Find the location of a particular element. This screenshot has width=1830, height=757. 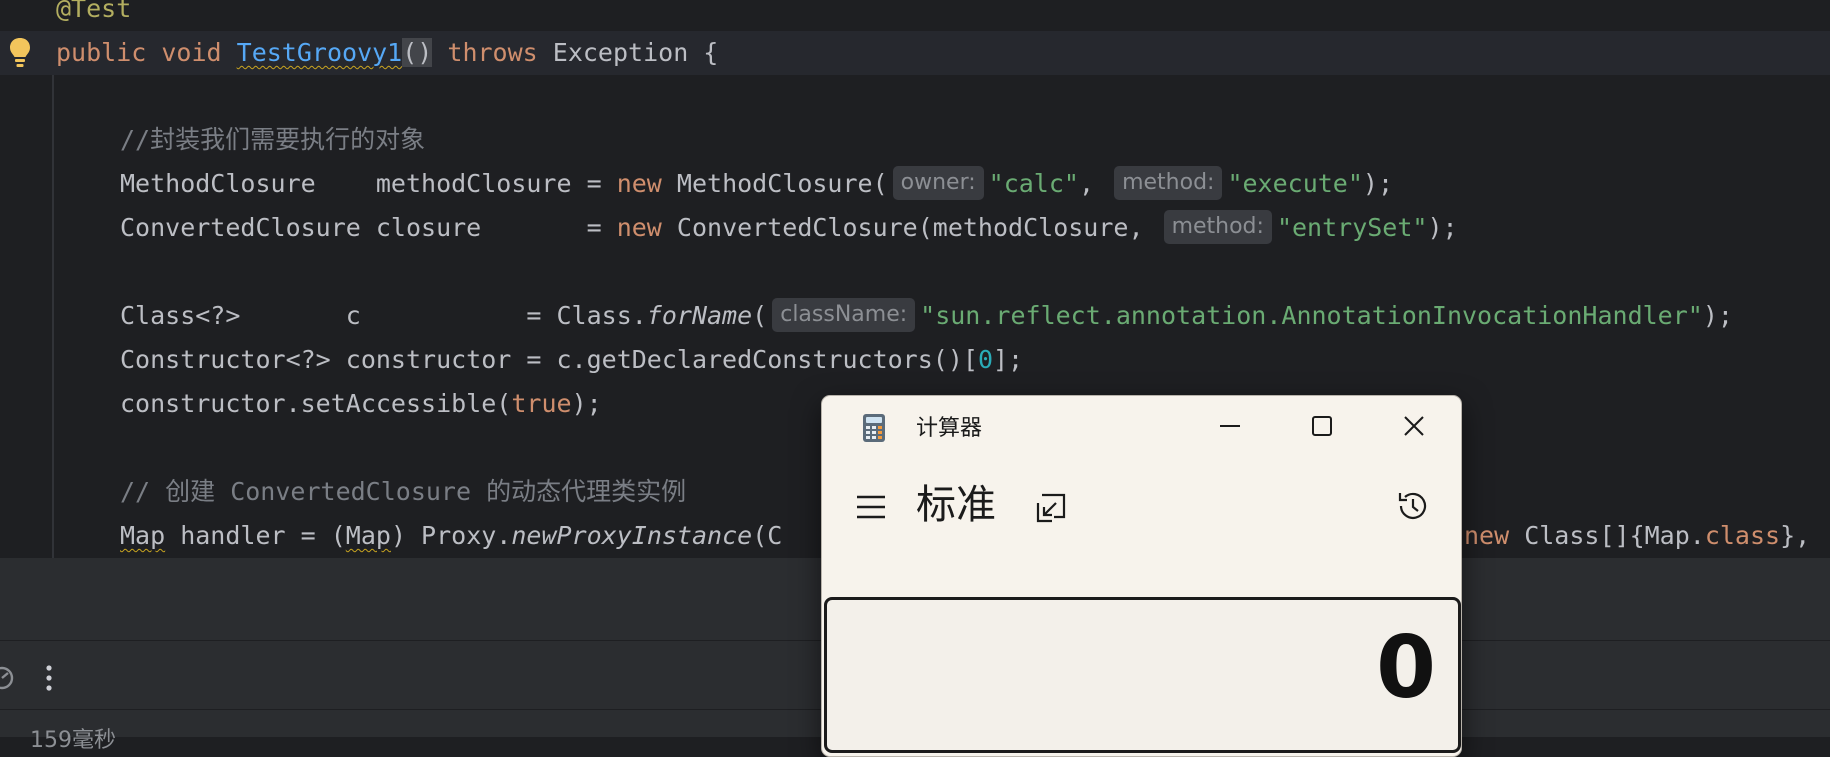

code-text: constructor.setAccessible( is located at coordinates (316, 403).